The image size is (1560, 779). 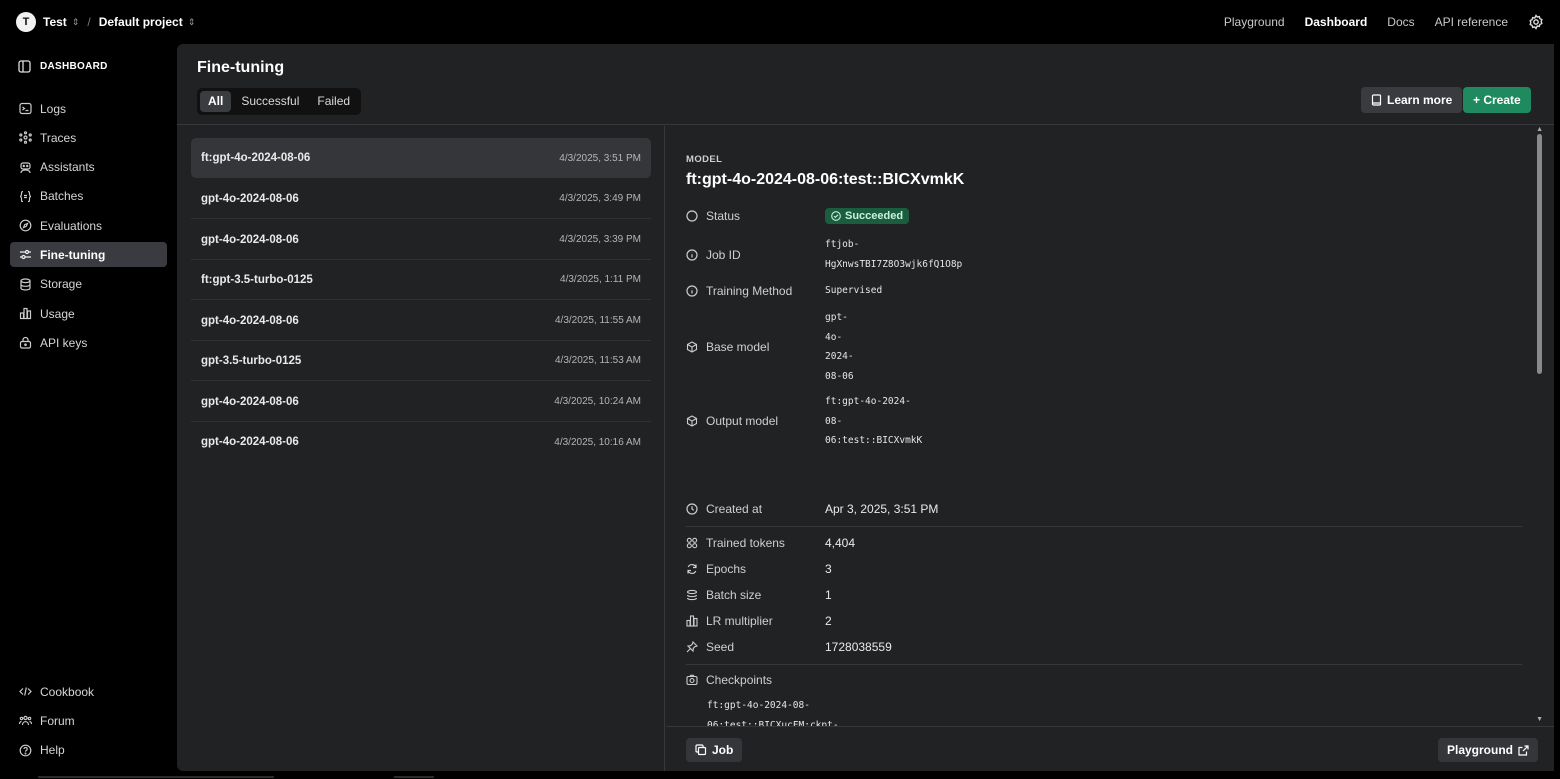 What do you see at coordinates (74, 66) in the screenshot?
I see `sidebar-header-label: DASHBOARD` at bounding box center [74, 66].